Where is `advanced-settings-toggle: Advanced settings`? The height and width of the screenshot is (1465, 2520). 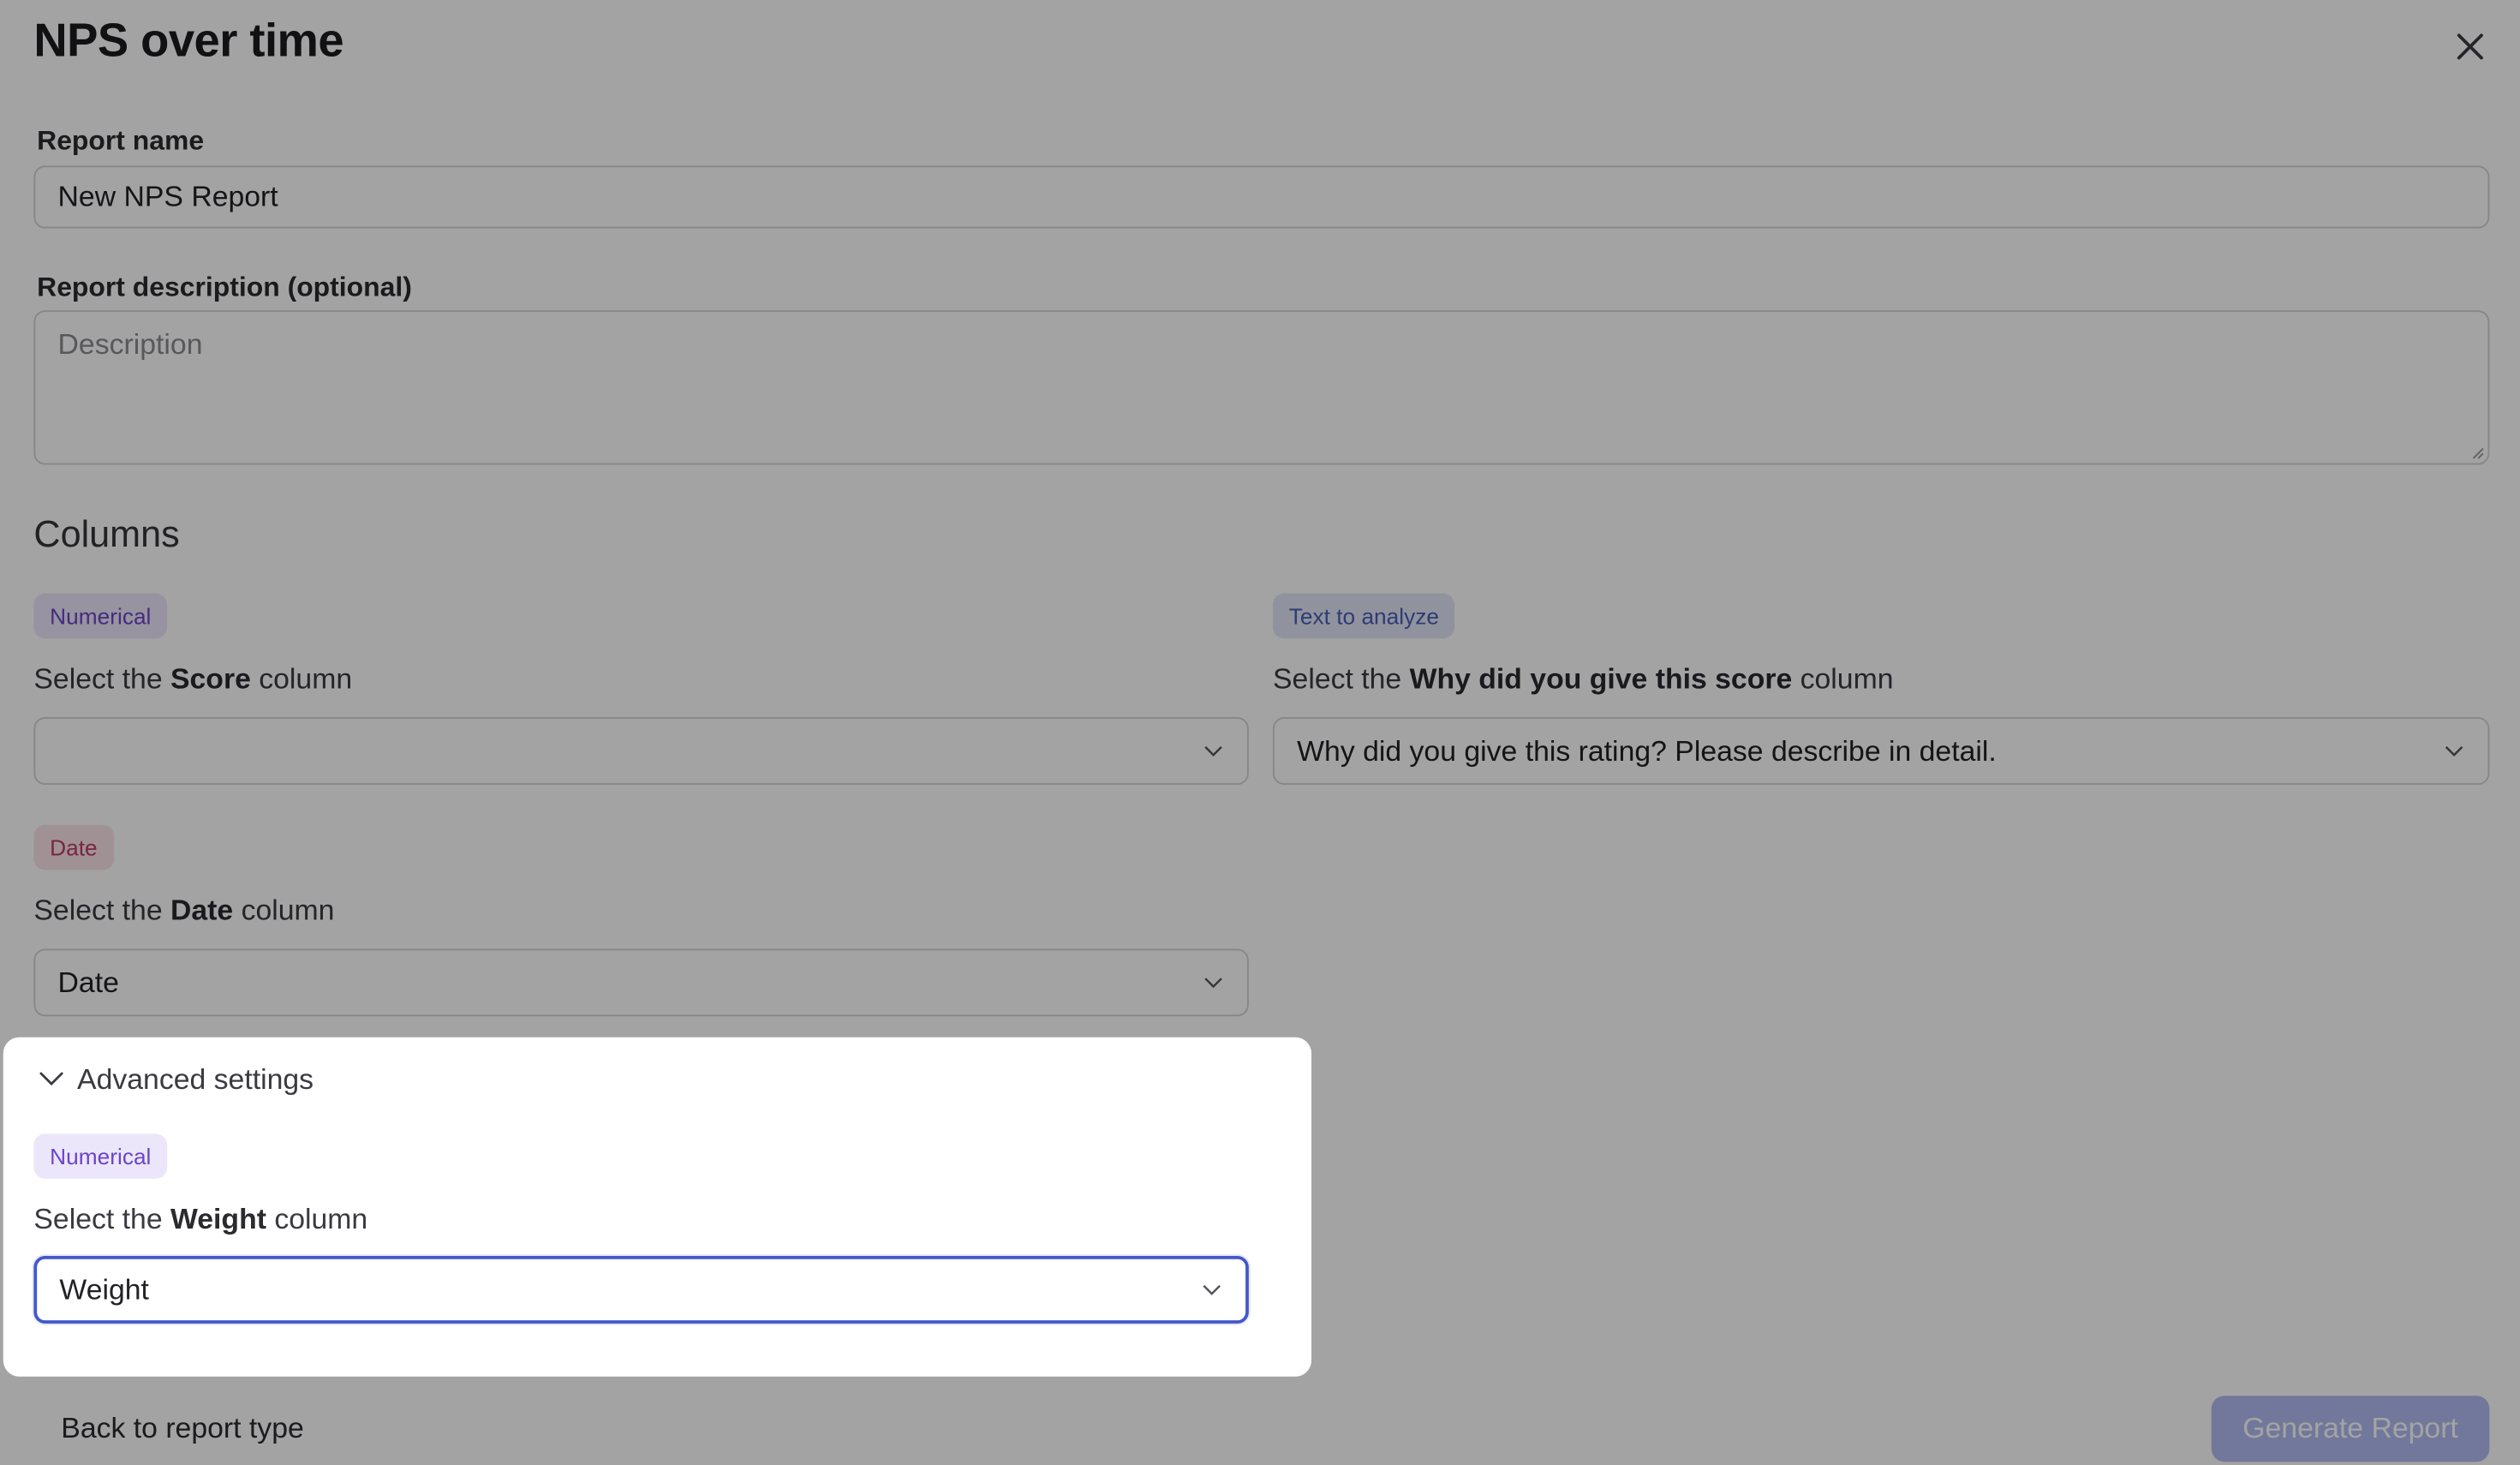 advanced-settings-toggle: Advanced settings is located at coordinates (175, 1079).